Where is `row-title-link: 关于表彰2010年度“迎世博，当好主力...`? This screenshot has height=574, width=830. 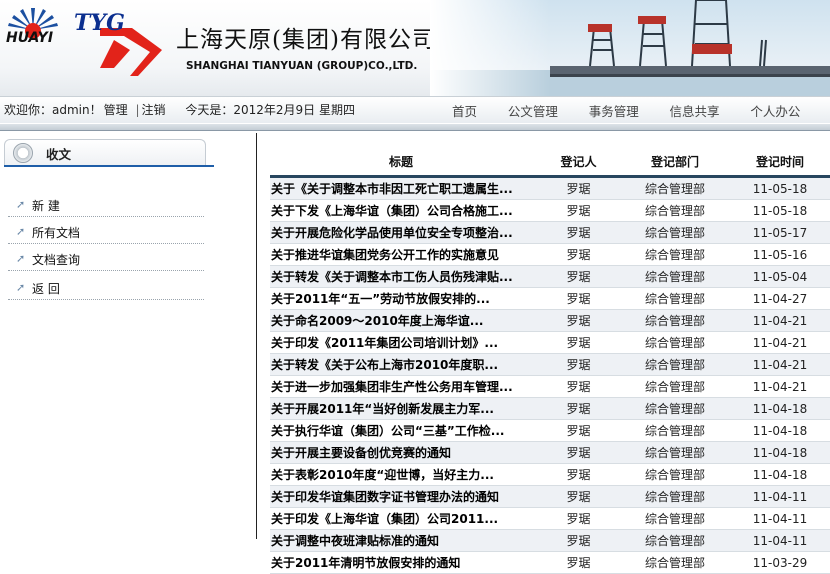 row-title-link: 关于表彰2010年度“迎世博，当好主力... is located at coordinates (401, 475).